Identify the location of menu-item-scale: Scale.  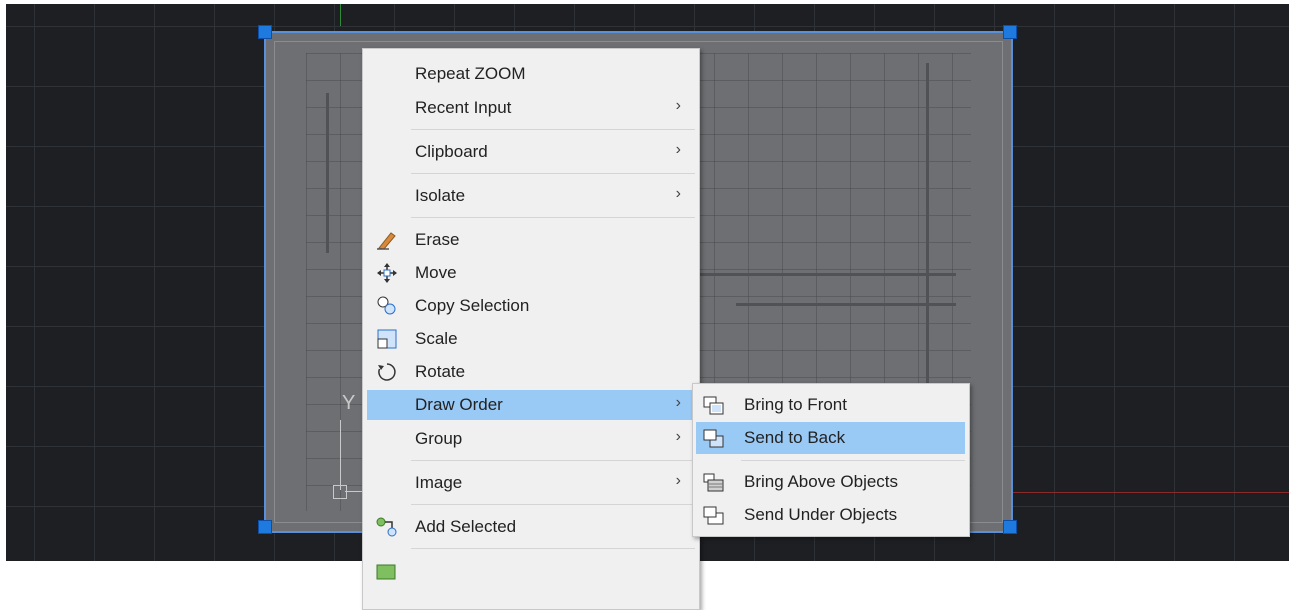
(531, 339).